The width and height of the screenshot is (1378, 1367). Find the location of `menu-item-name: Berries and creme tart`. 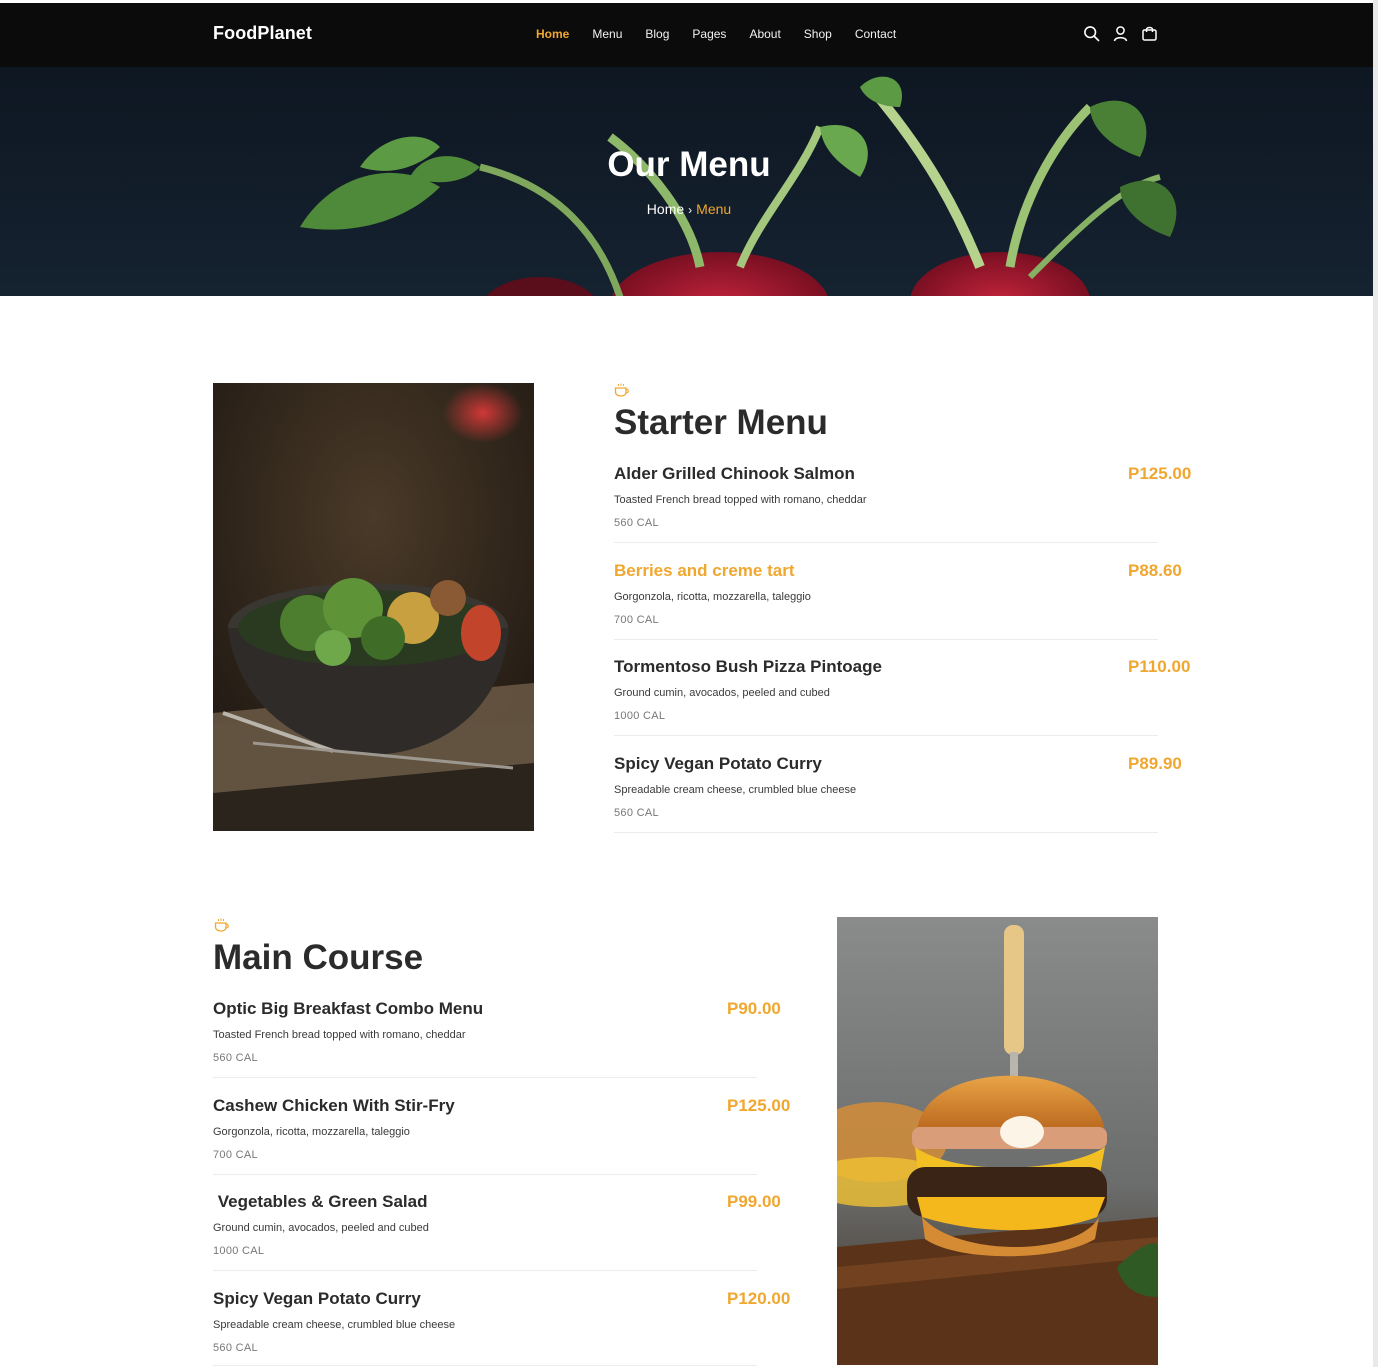

menu-item-name: Berries and creme tart is located at coordinates (704, 571).